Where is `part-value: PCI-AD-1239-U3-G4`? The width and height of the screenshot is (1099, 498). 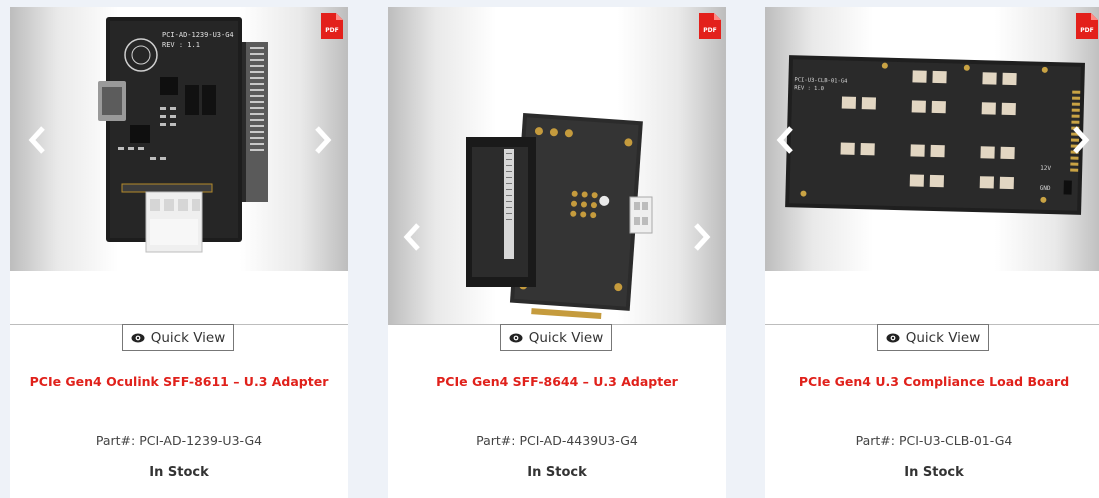
part-value: PCI-AD-1239-U3-G4 is located at coordinates (201, 440).